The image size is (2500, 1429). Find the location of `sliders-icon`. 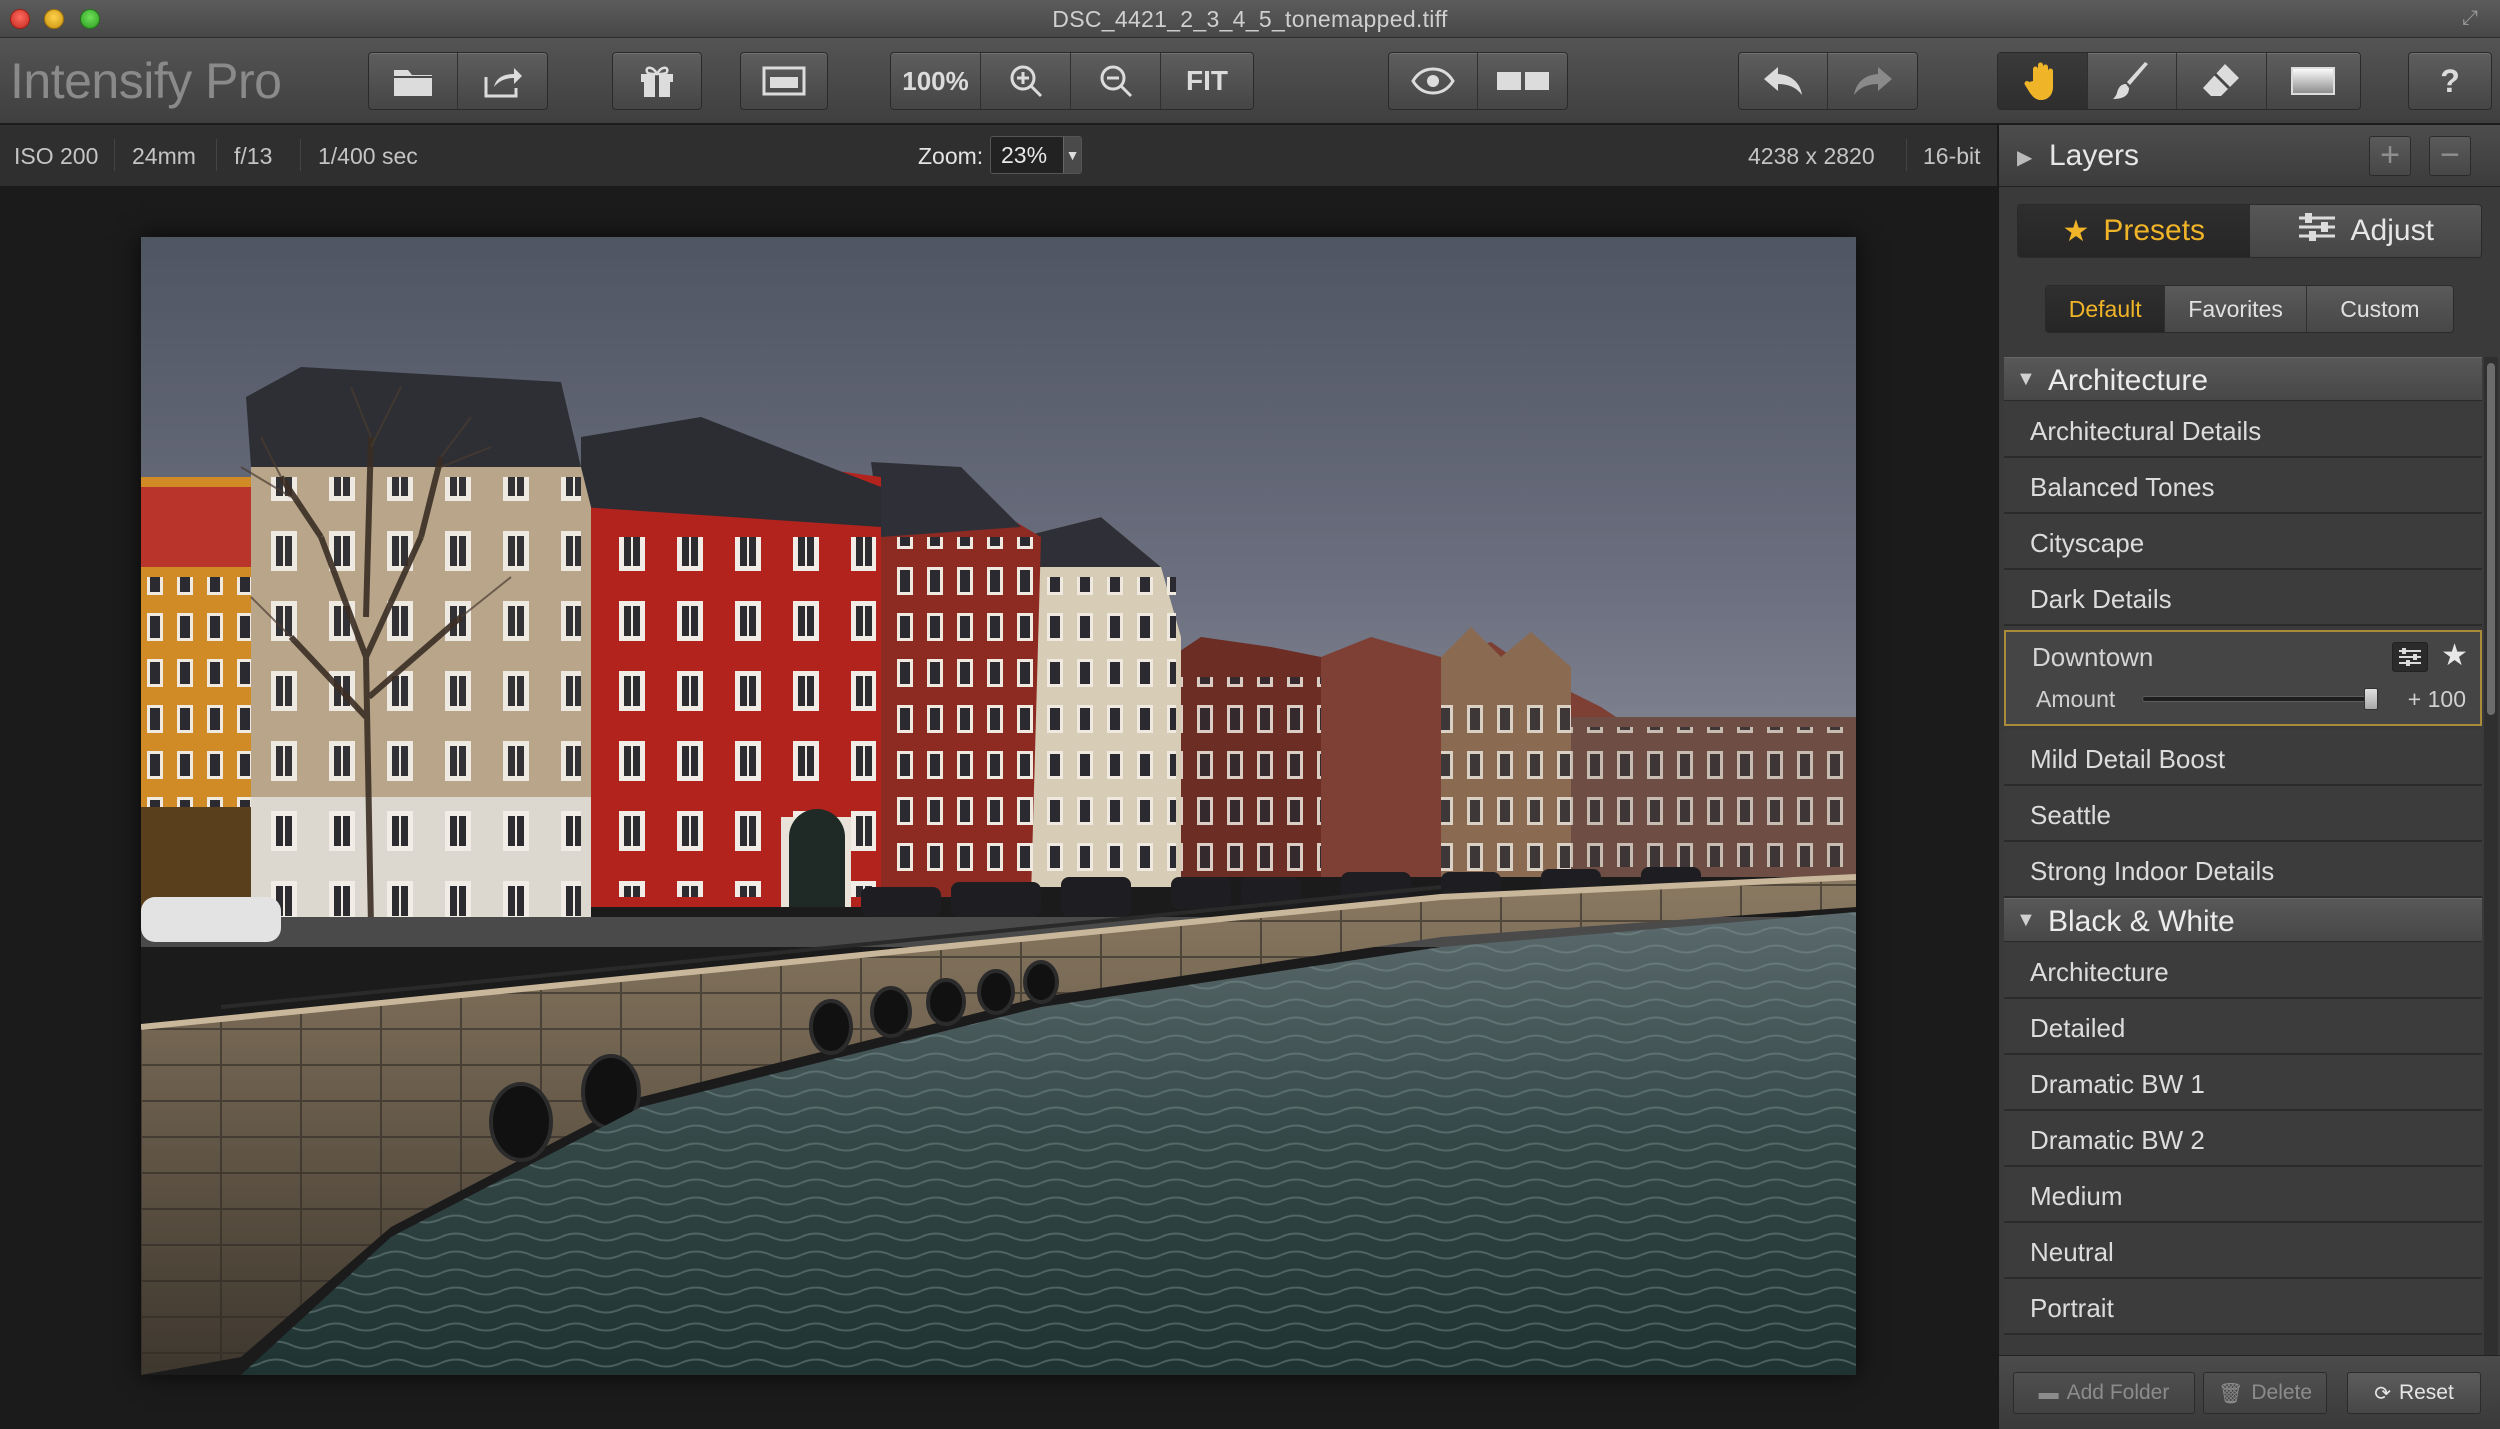

sliders-icon is located at coordinates (2317, 231).